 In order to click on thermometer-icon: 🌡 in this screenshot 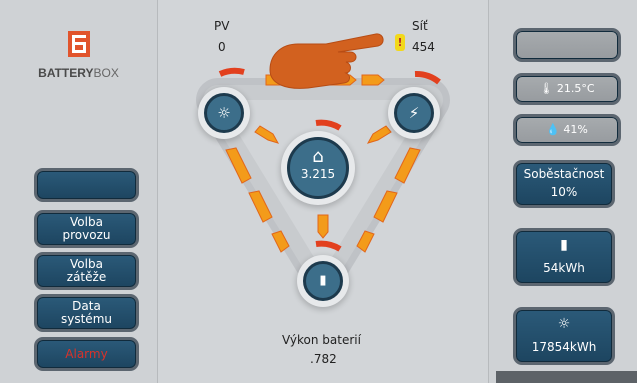, I will do `click(546, 88)`.